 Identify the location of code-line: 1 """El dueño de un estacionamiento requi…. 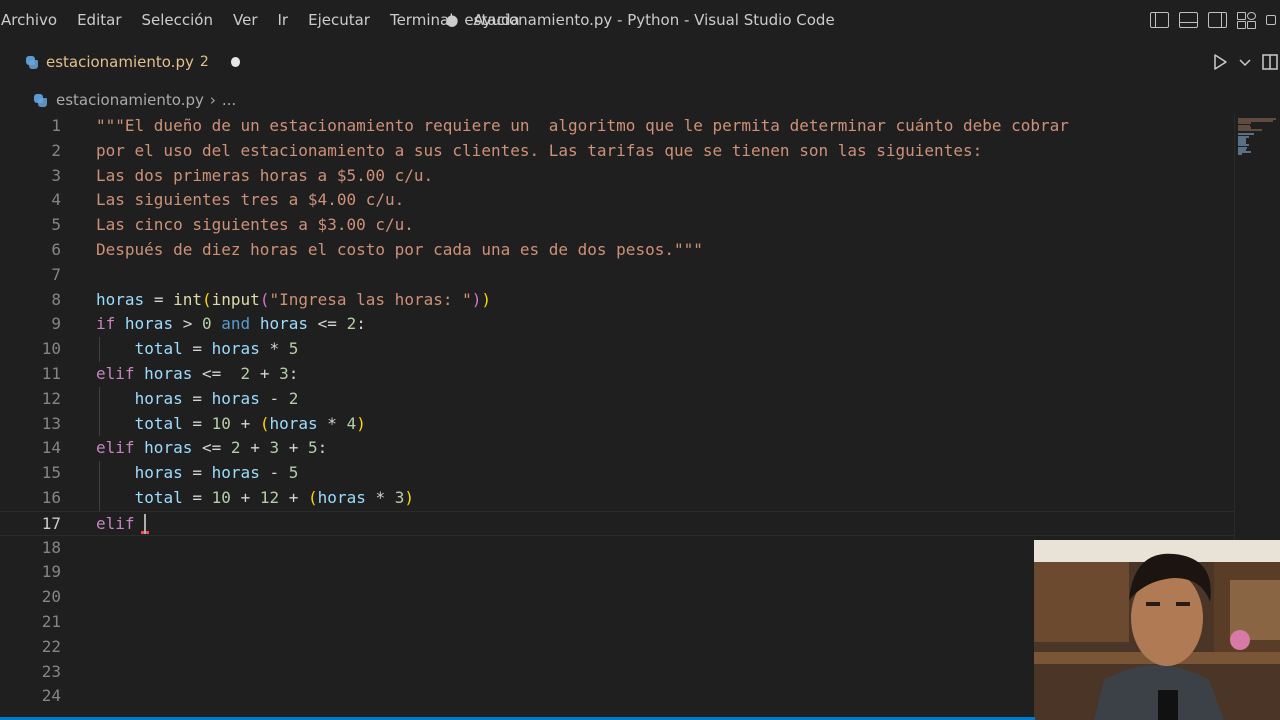
(617, 126).